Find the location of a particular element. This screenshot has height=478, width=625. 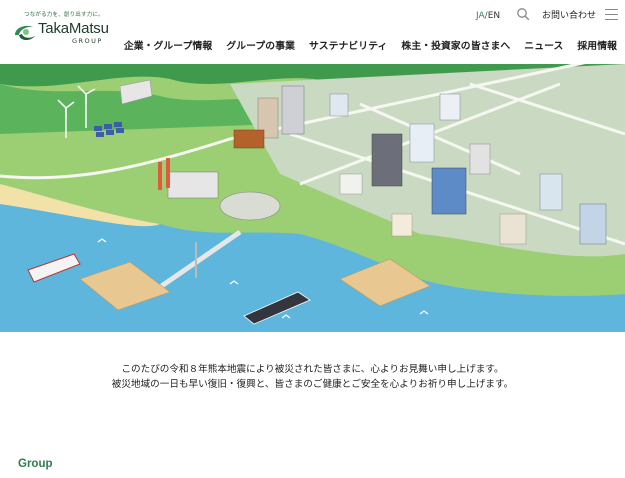

contact-link: お問い合わせ is located at coordinates (569, 16).